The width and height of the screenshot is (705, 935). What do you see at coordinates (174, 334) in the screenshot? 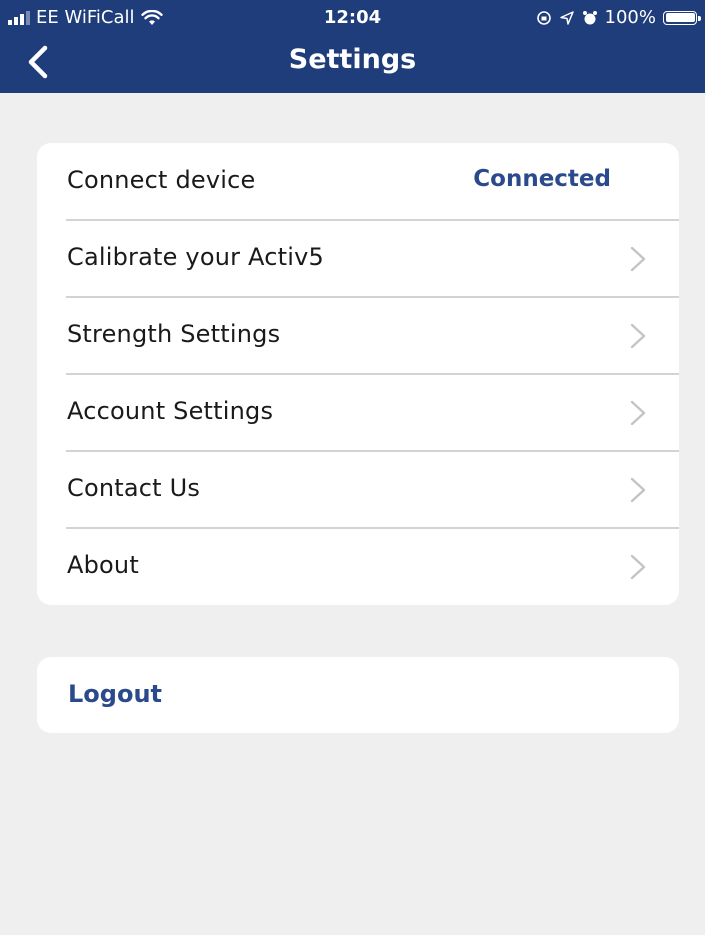
I see `strength-settings-label: Strength Settings` at bounding box center [174, 334].